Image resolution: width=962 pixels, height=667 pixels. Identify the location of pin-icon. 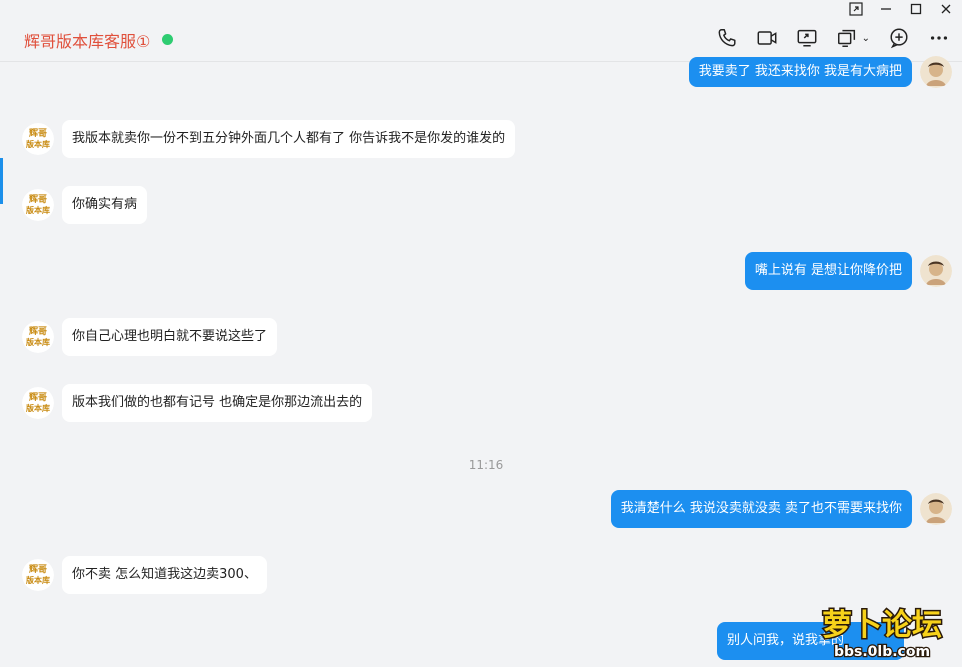
(856, 11).